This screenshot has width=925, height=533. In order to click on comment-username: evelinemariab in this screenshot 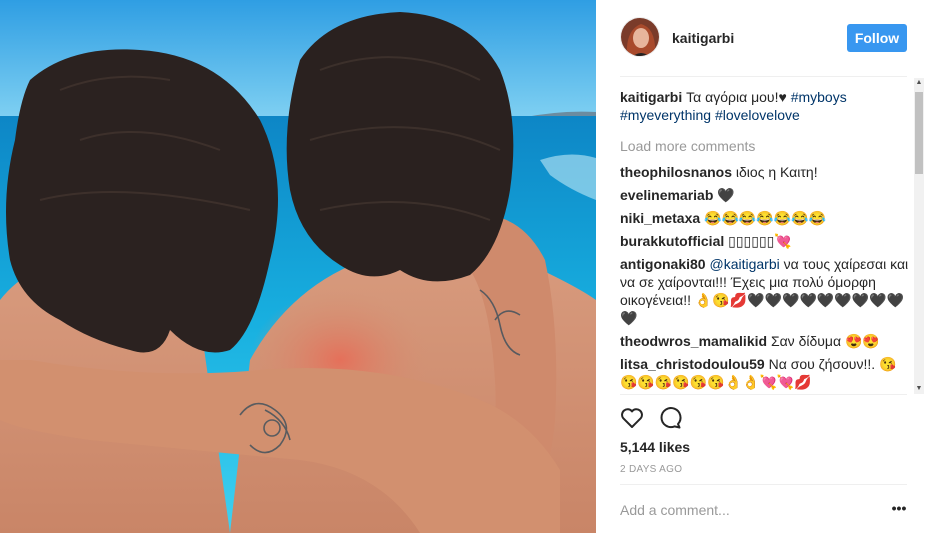, I will do `click(666, 195)`.